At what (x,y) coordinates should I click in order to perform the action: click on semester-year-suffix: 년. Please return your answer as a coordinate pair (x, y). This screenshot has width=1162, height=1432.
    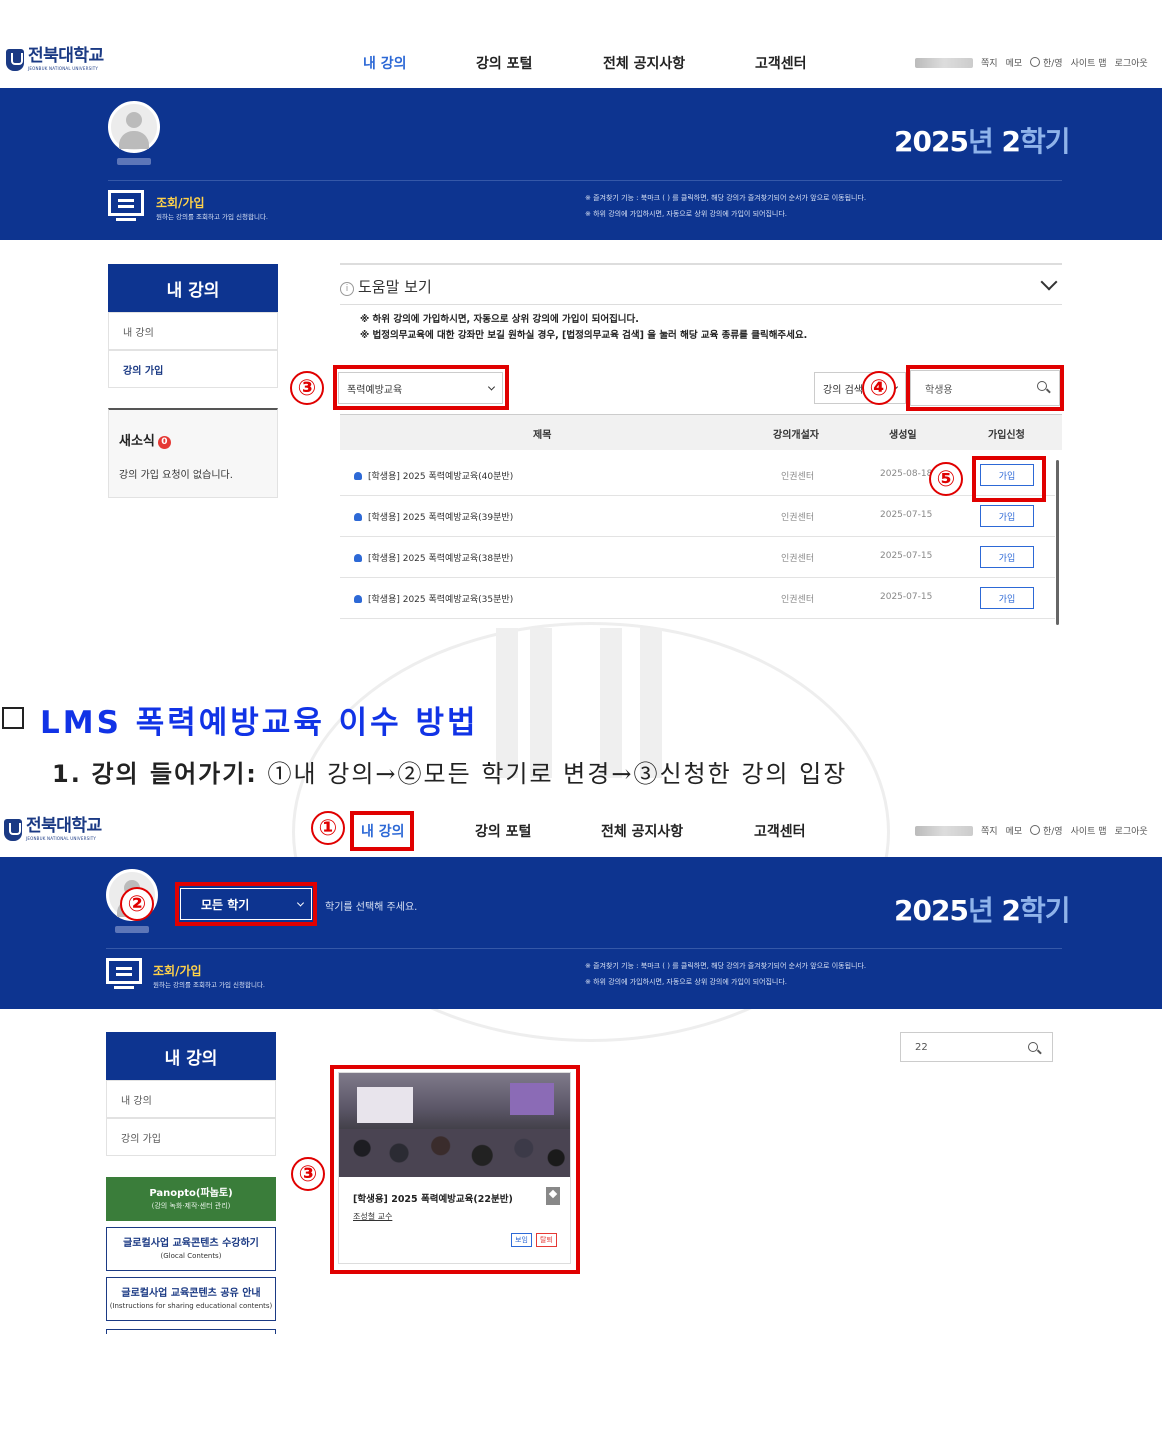
    Looking at the image, I should click on (984, 910).